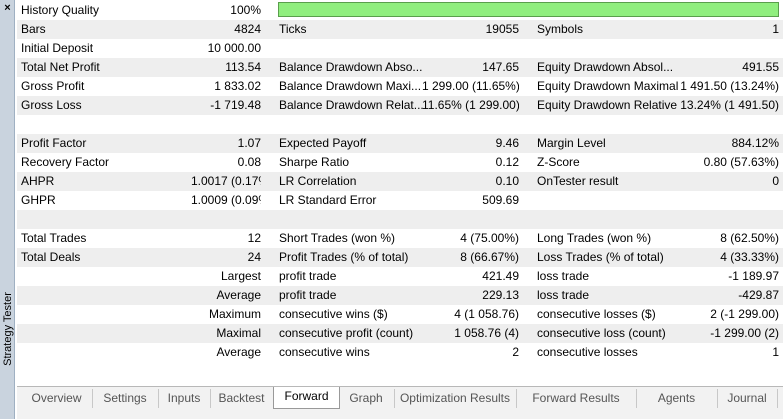  I want to click on report-cell-v3: 2 (-1 299.00), so click(744, 314).